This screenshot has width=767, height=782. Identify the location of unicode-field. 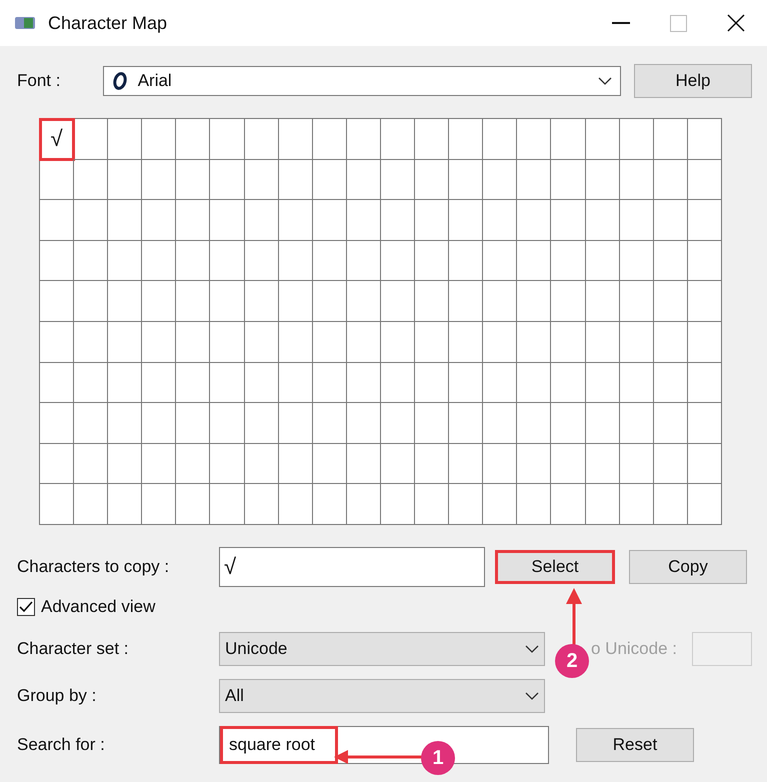
(722, 649).